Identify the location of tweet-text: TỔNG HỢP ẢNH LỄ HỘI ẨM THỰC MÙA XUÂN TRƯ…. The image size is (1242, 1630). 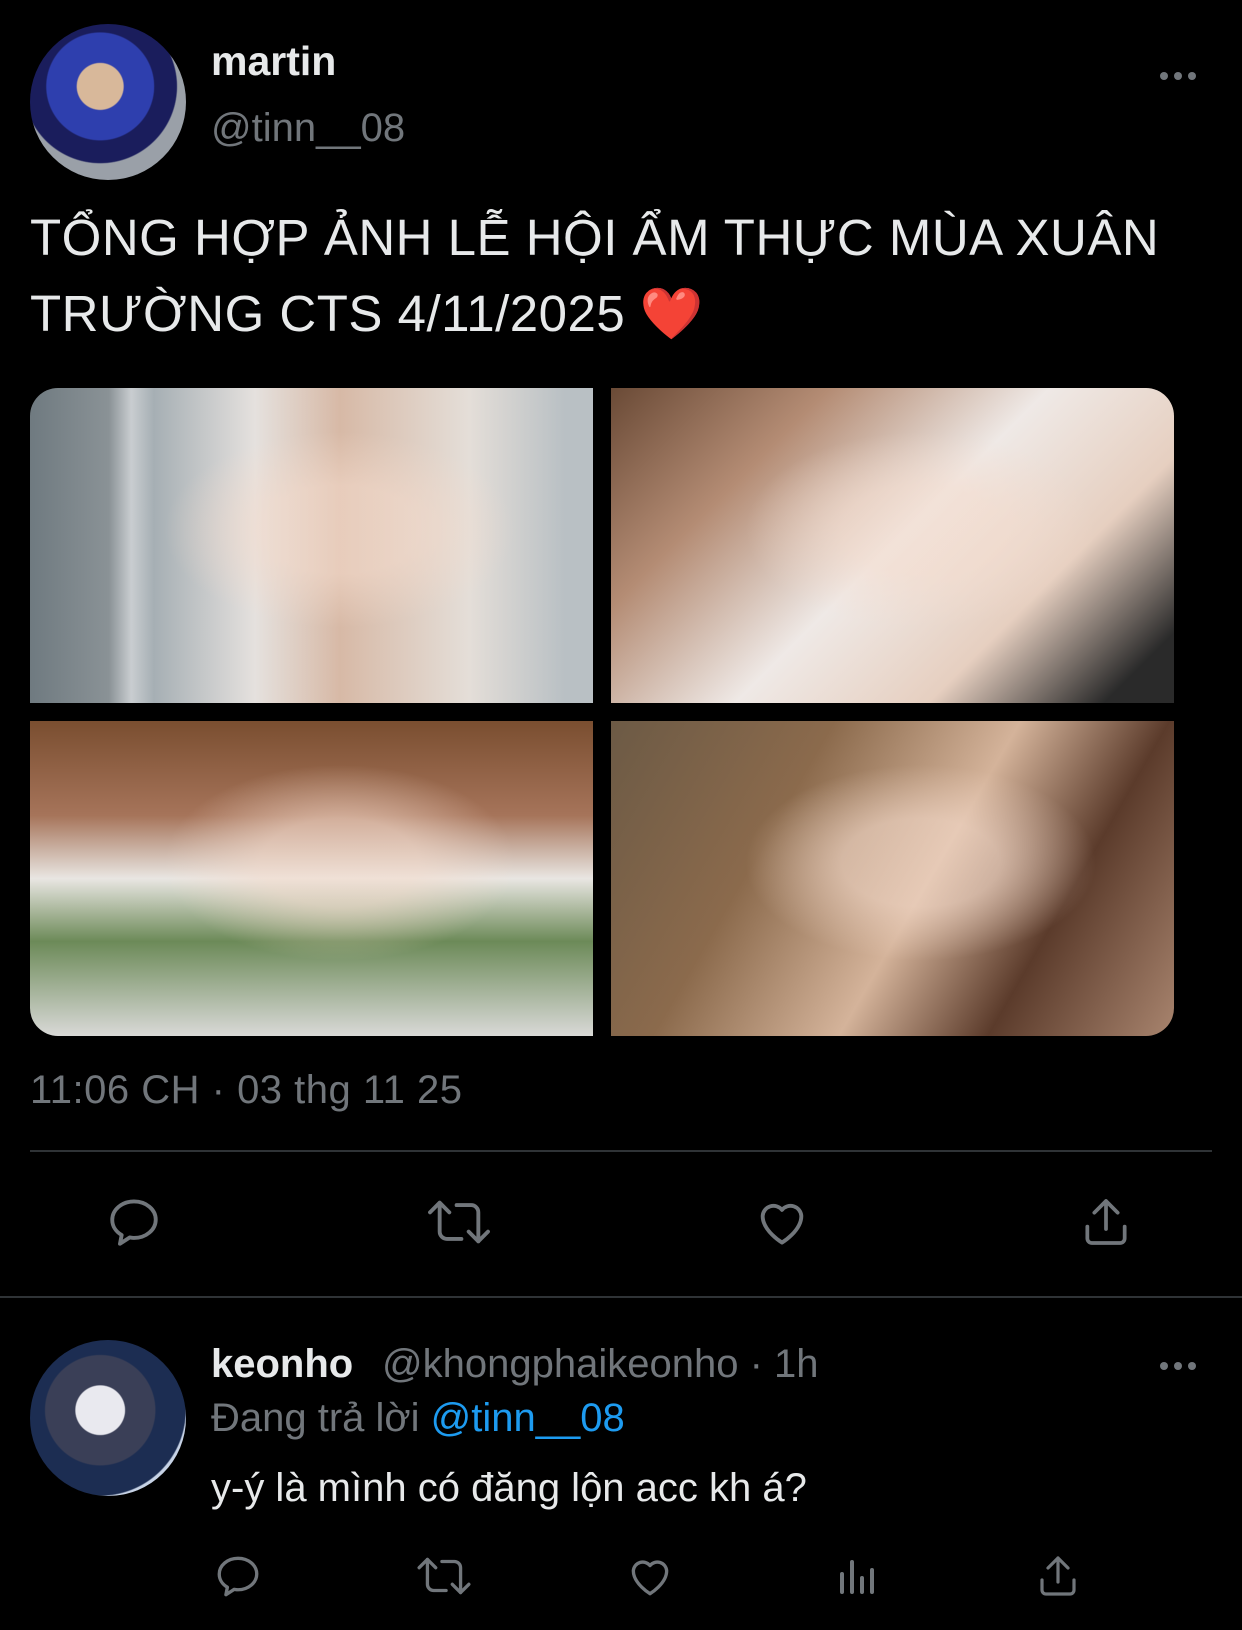
(625, 276).